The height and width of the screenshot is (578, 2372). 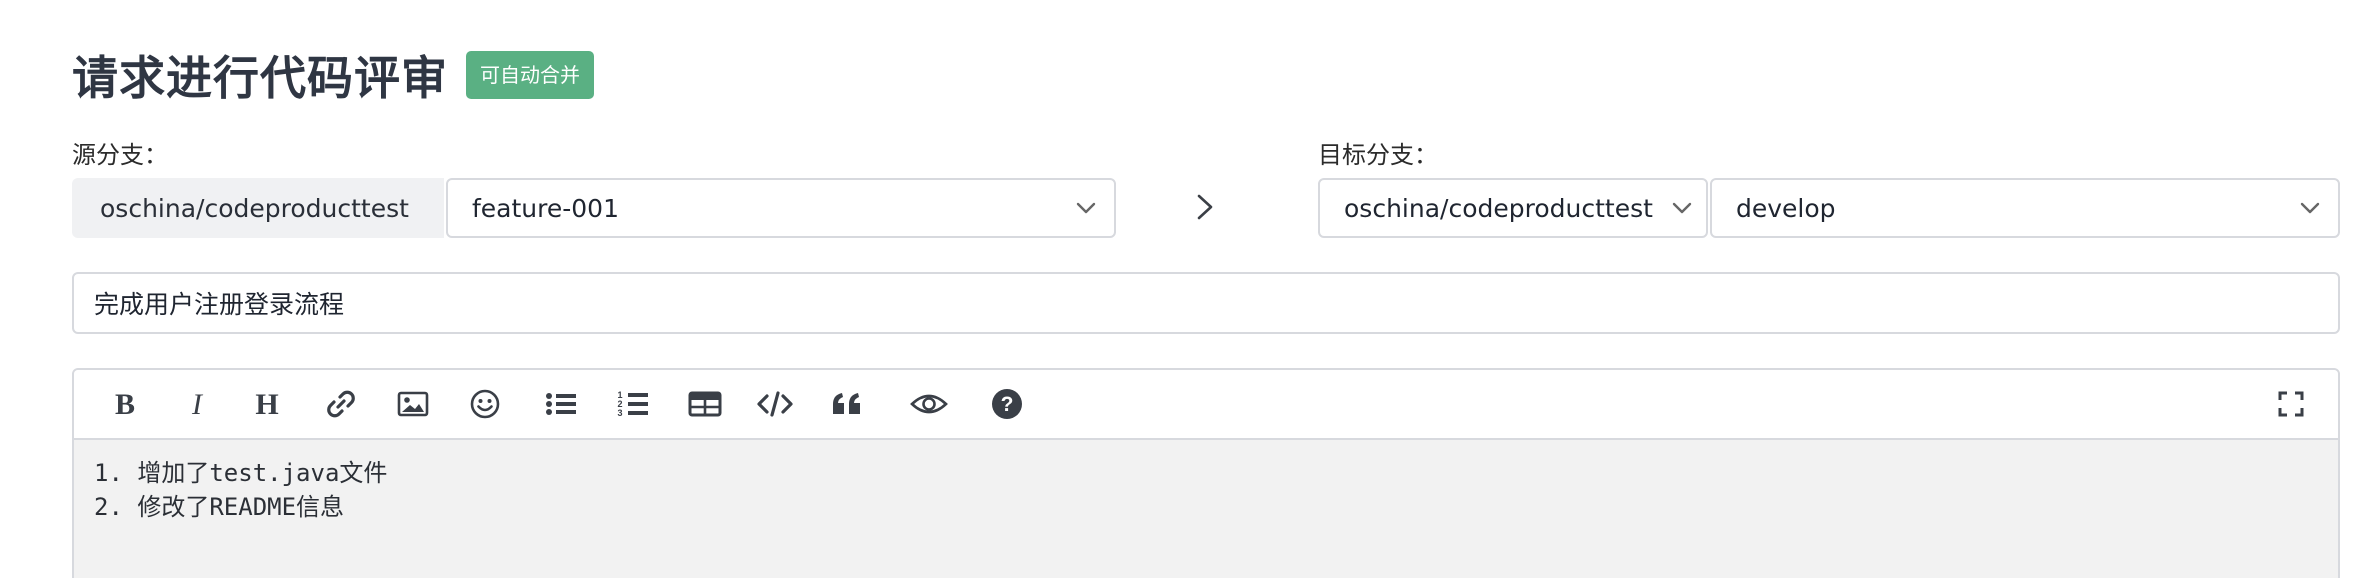 I want to click on target-branch-select: develop, so click(x=2025, y=208).